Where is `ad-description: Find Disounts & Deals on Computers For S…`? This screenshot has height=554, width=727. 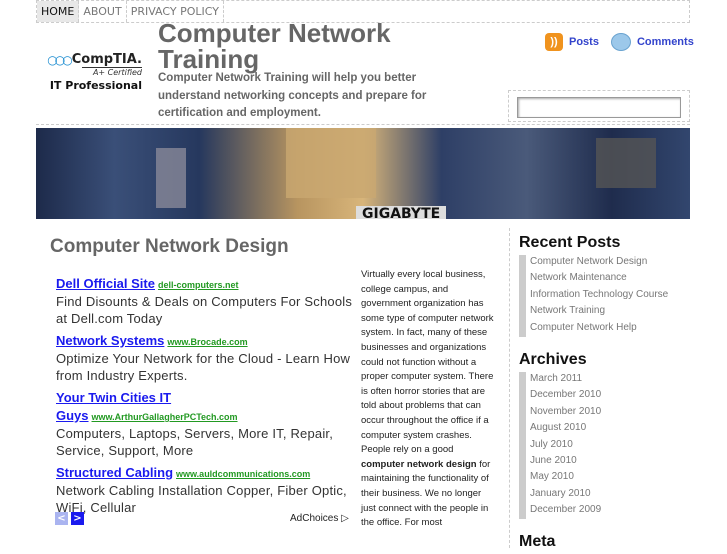 ad-description: Find Disounts & Deals on Computers For S… is located at coordinates (204, 310).